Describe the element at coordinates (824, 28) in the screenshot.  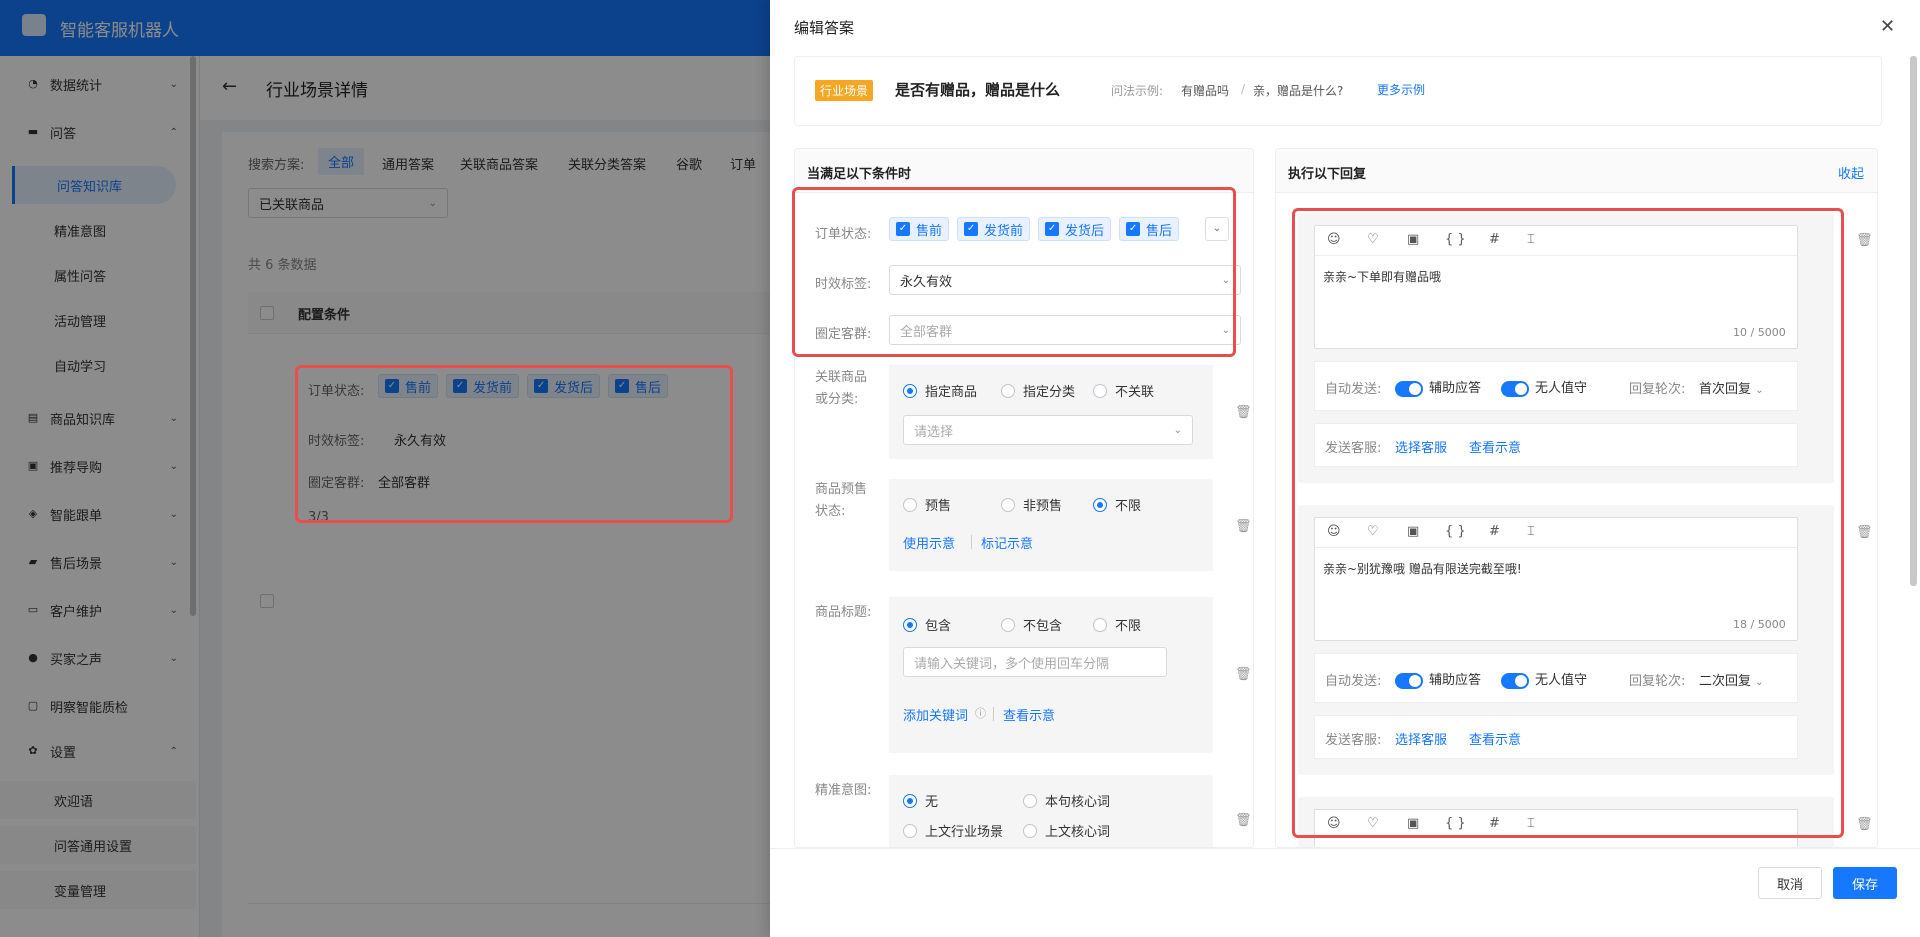
I see `drawer-title: 编辑答案` at that location.